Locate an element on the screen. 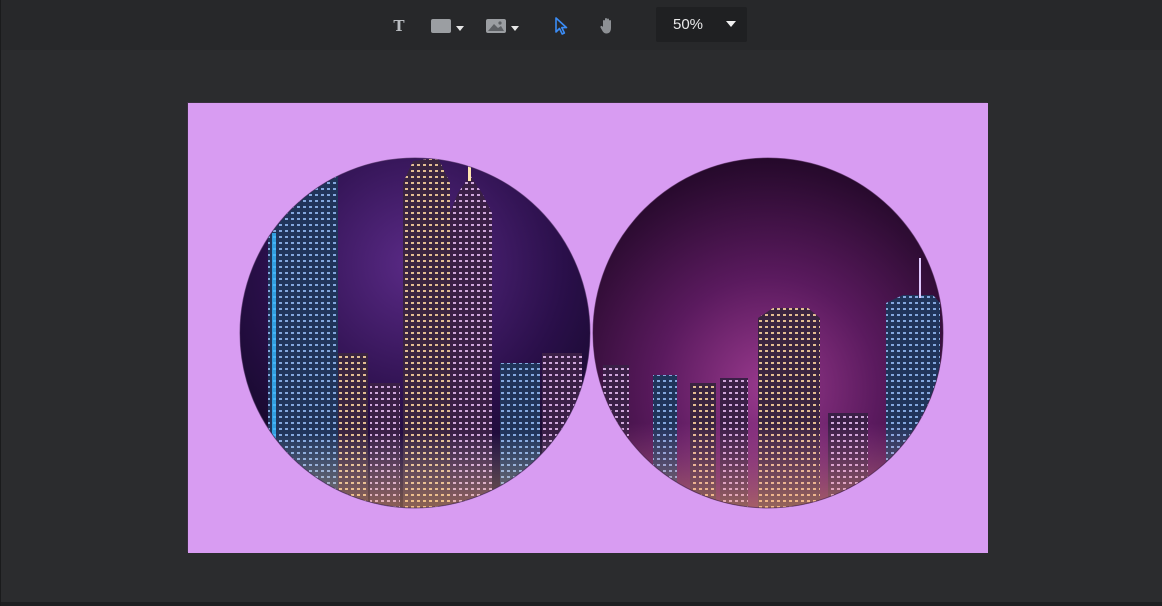 The height and width of the screenshot is (606, 1162). pointer-icon is located at coordinates (561, 26).